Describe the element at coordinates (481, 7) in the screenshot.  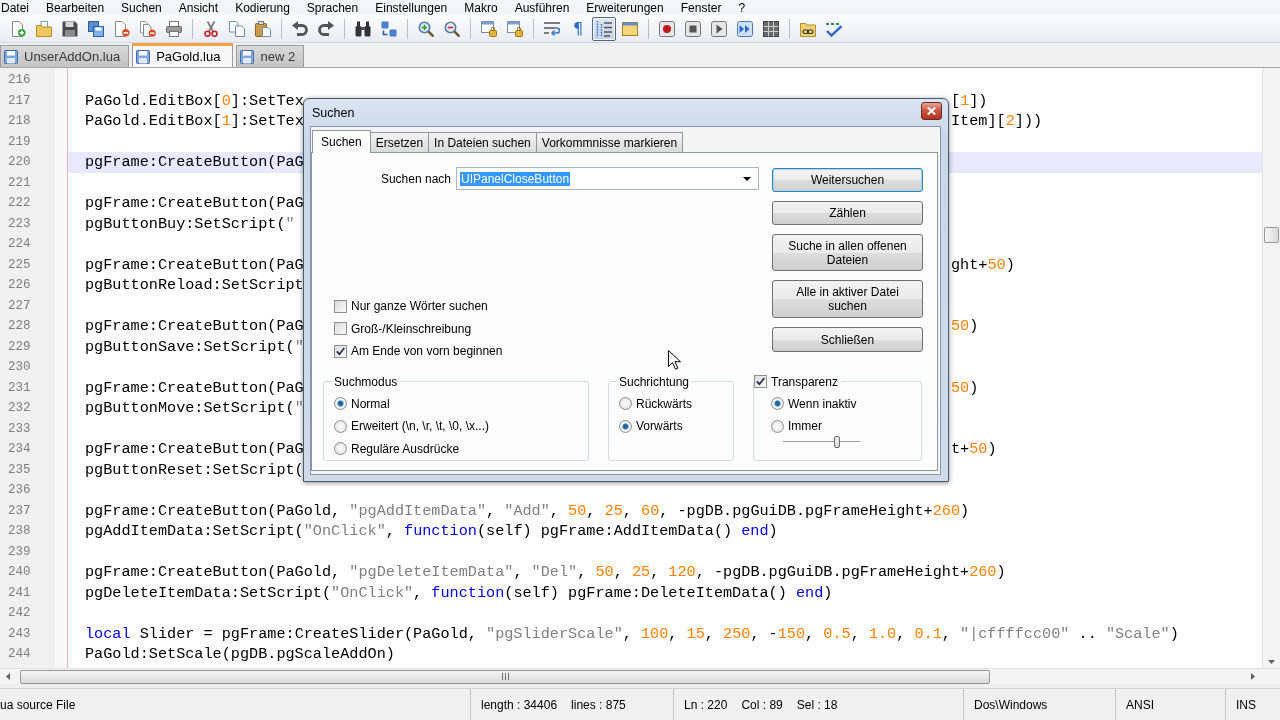
I see `menu-item: Makro` at that location.